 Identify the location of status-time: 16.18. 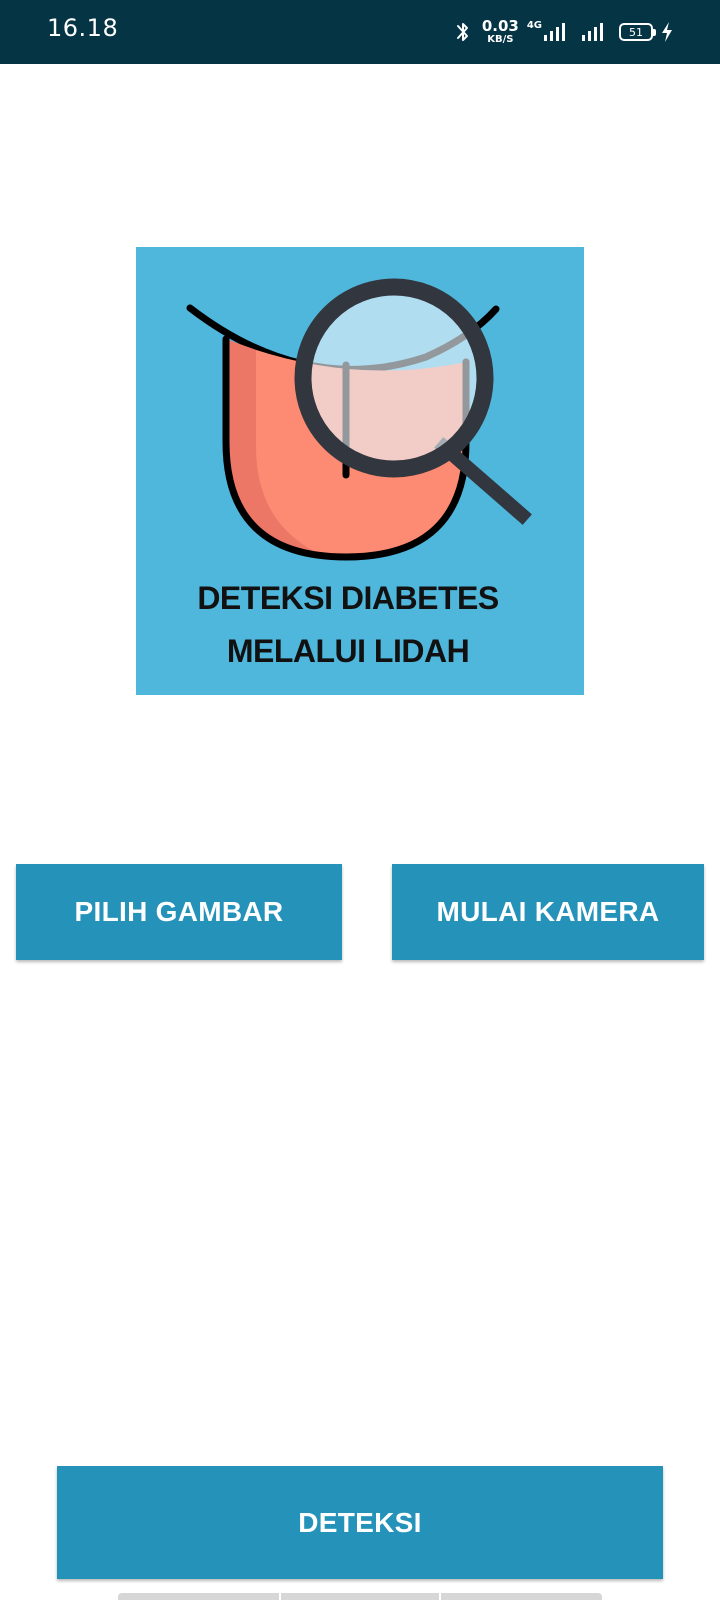
(83, 28).